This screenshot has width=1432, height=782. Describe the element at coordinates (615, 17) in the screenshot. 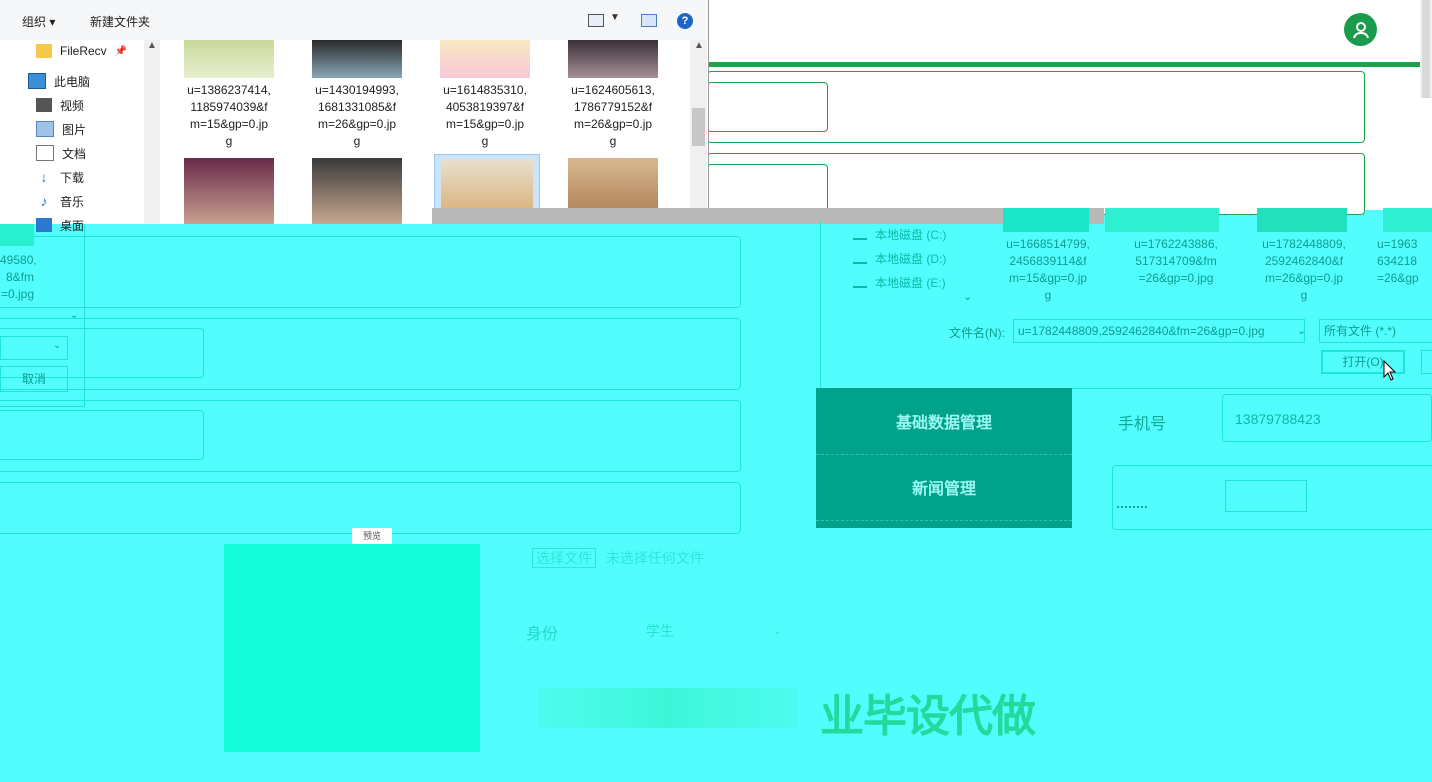

I see `chevron-down-icon: ▼` at that location.